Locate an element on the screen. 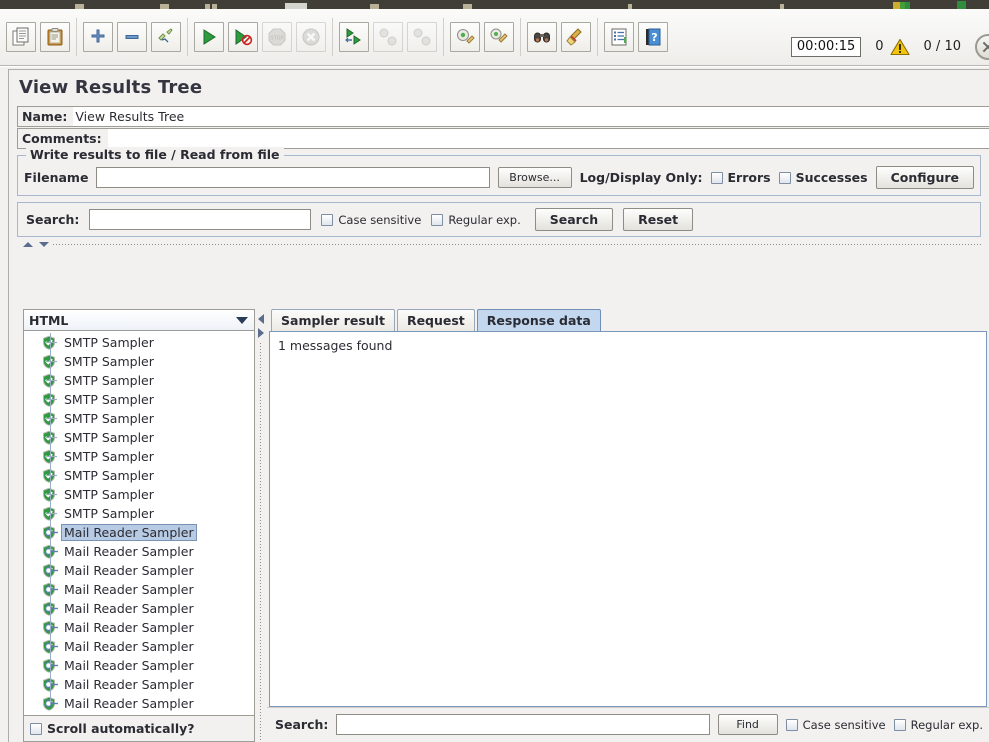  main-toolbar: STOP ? 00:00:15 0 0 / 10 is located at coordinates (494, 37).